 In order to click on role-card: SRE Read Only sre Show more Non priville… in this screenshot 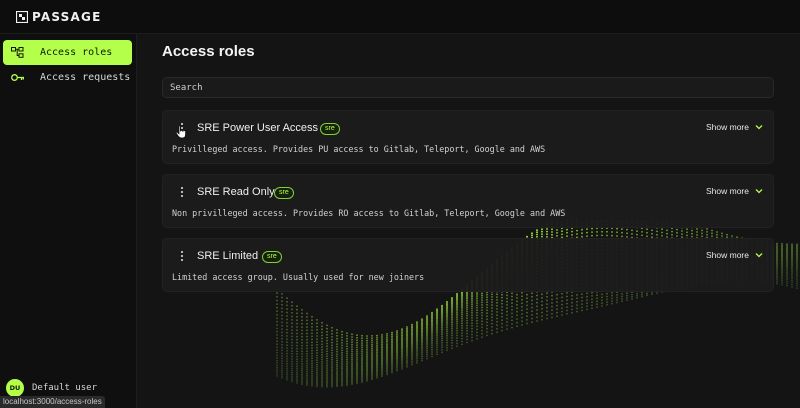, I will do `click(468, 201)`.